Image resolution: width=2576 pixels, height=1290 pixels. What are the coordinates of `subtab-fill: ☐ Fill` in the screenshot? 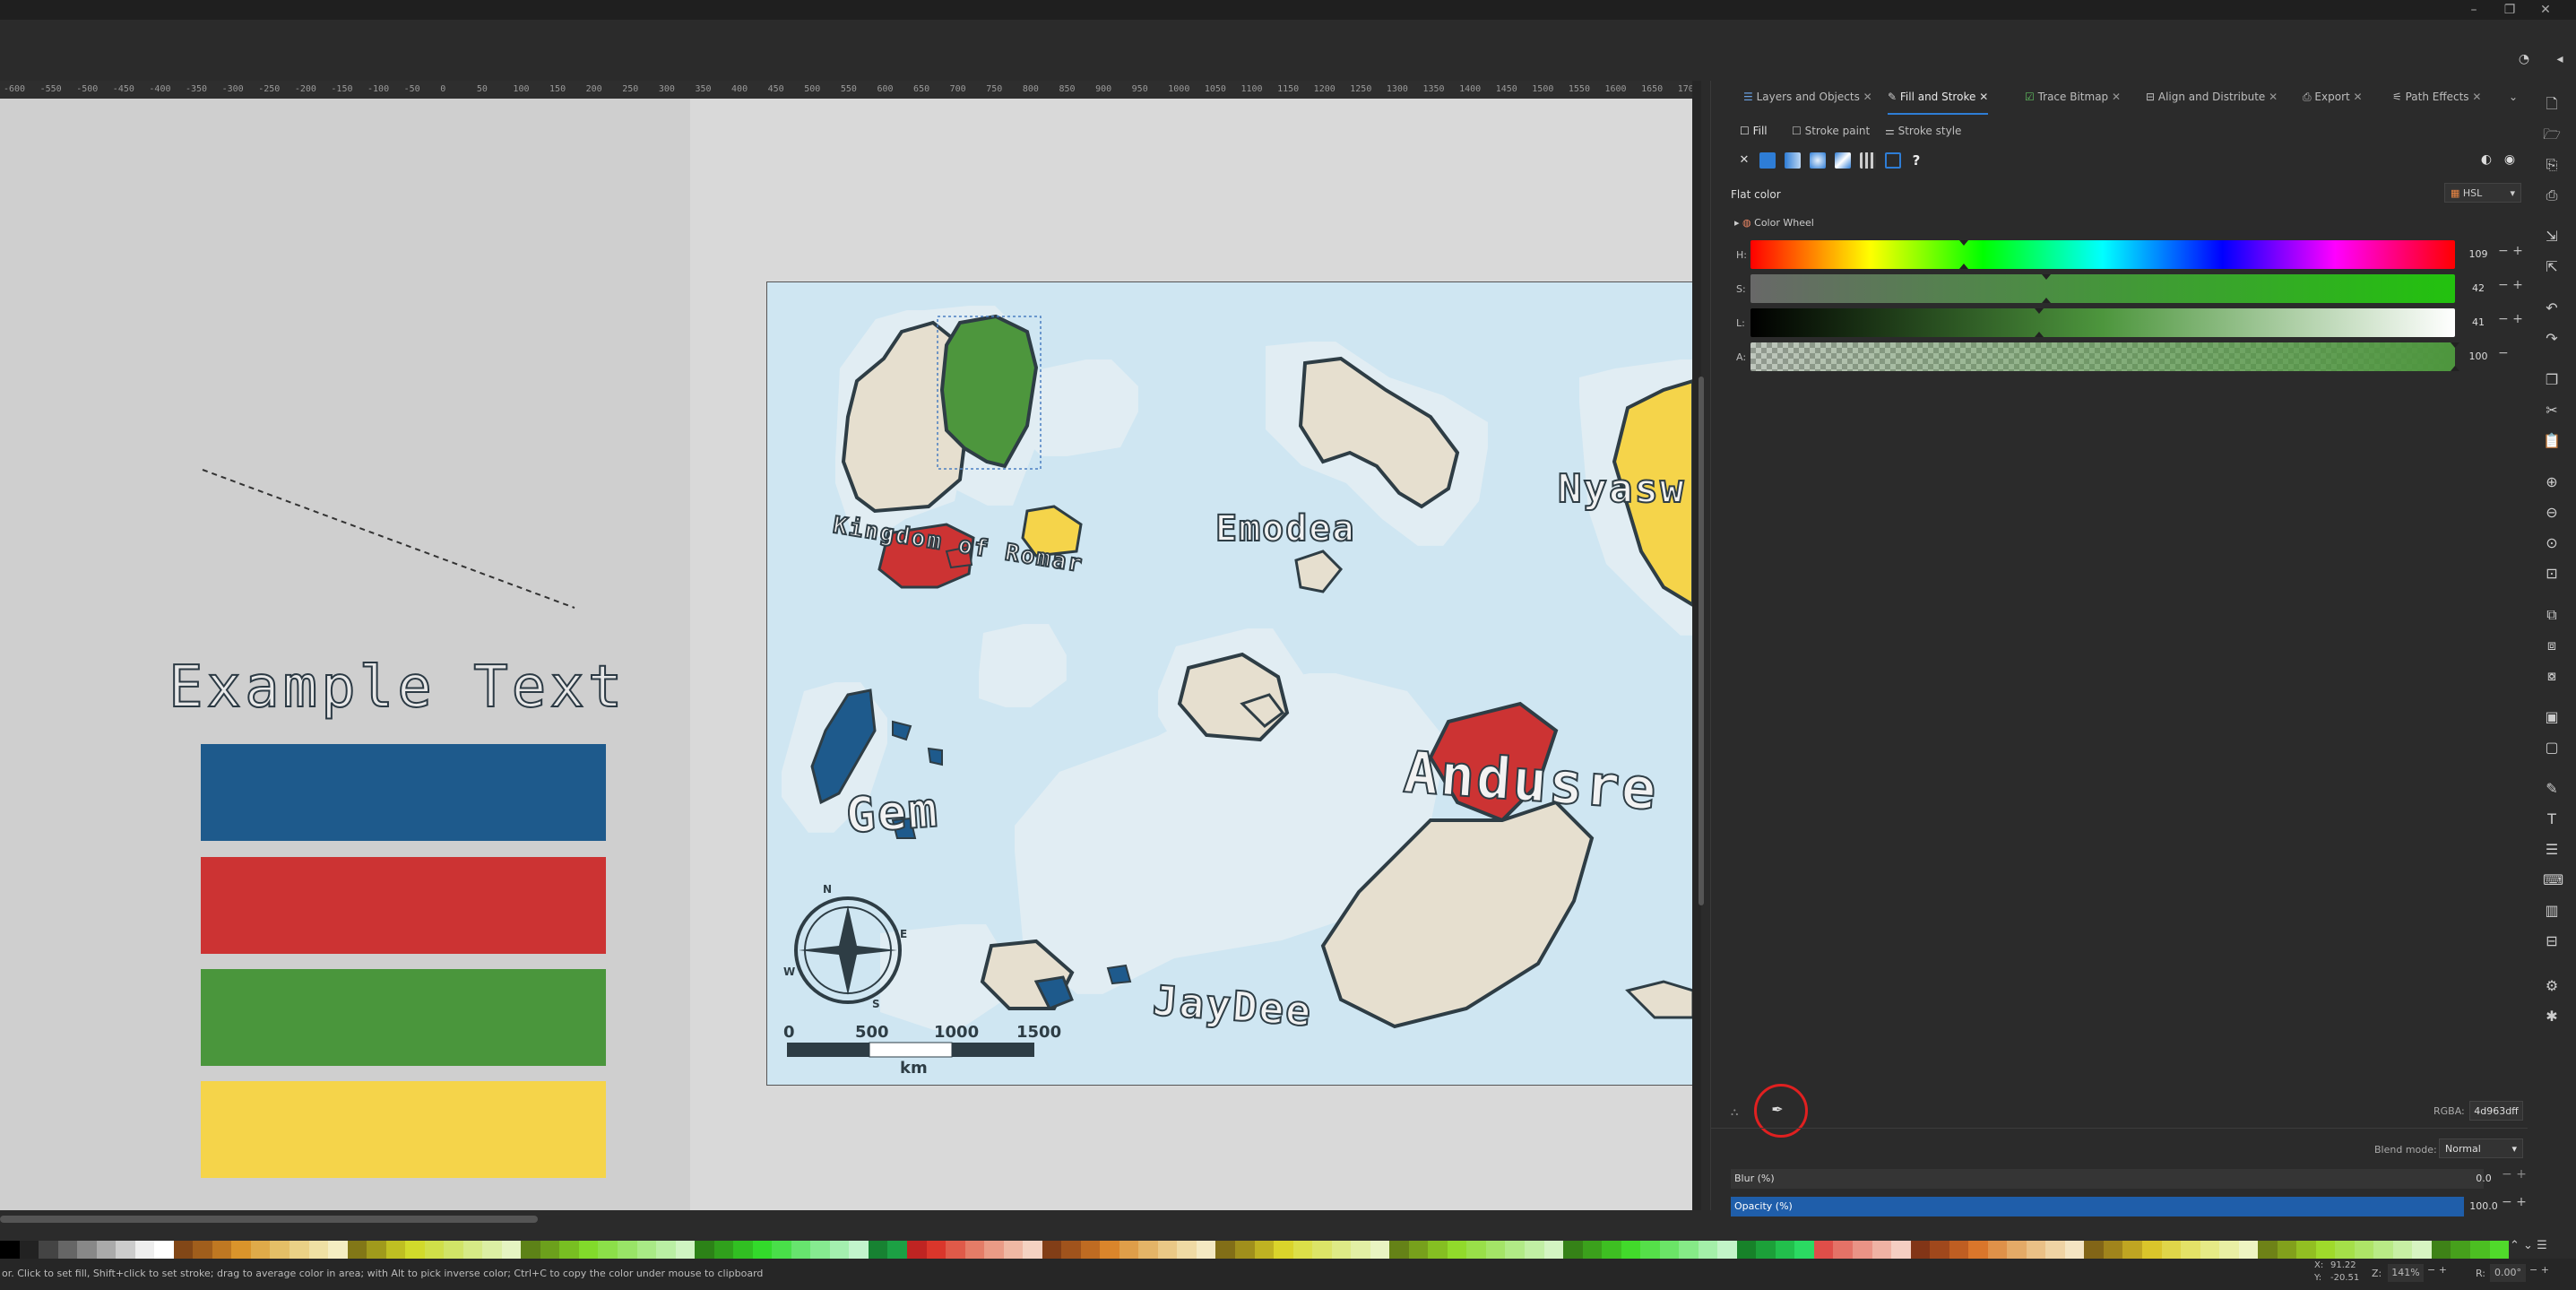 It's located at (1754, 131).